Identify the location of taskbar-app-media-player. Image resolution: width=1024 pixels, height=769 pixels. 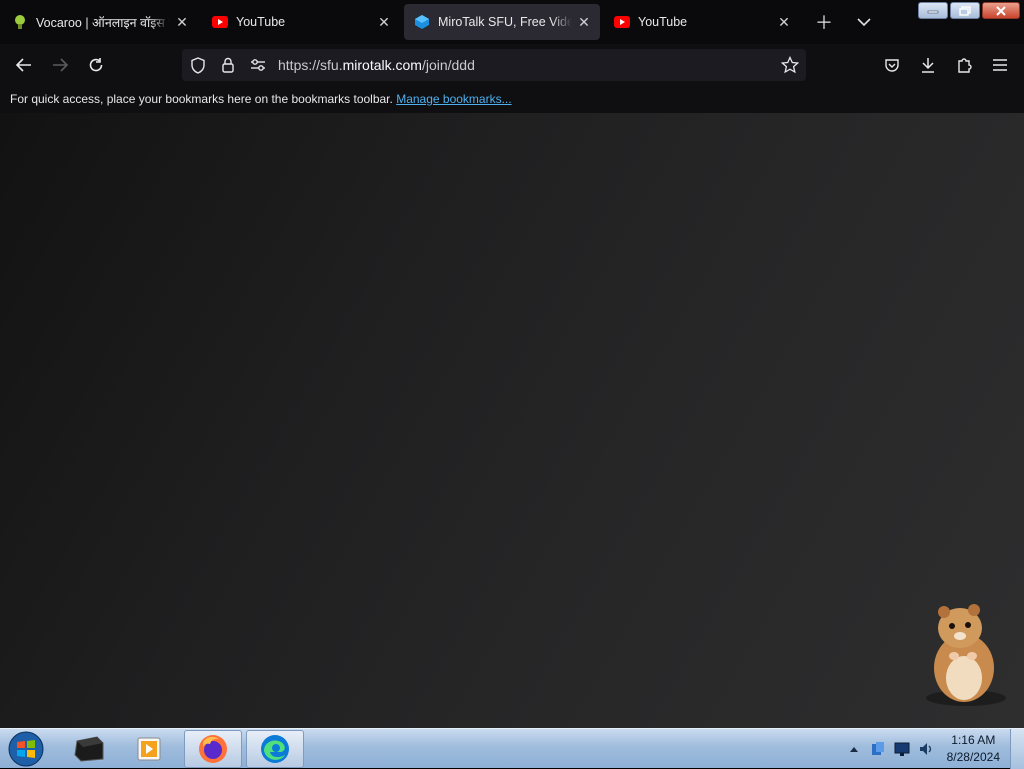
(149, 749).